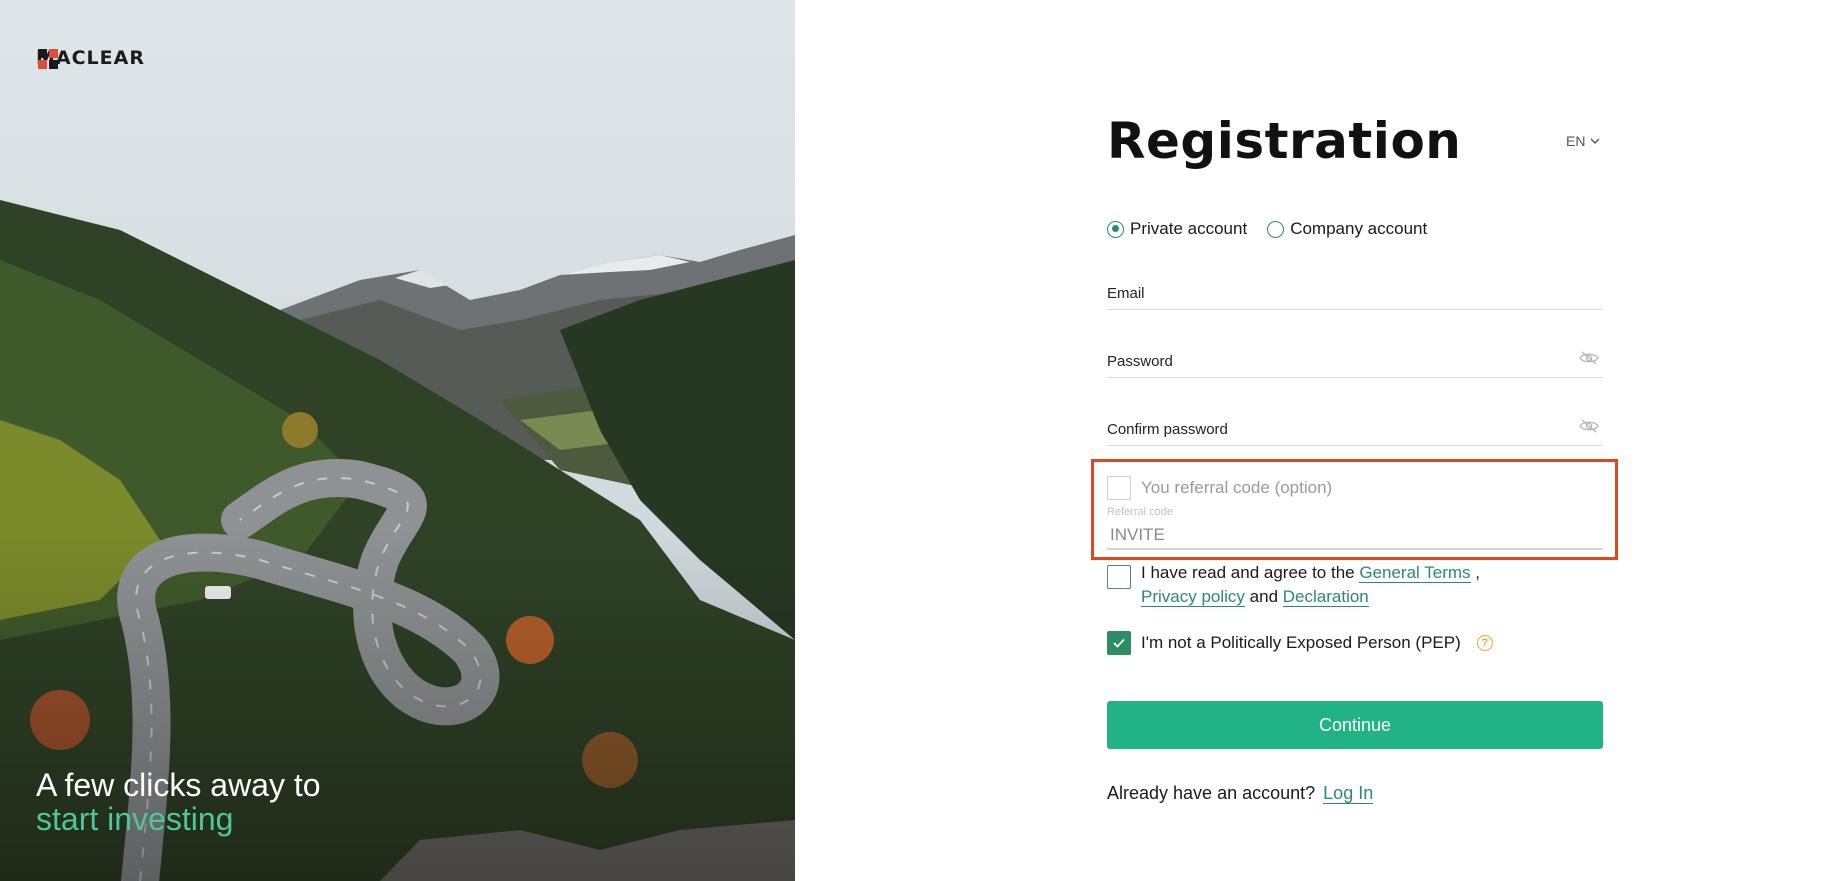 Image resolution: width=1844 pixels, height=881 pixels. What do you see at coordinates (135, 819) in the screenshot?
I see `tagline-line-2: start investing` at bounding box center [135, 819].